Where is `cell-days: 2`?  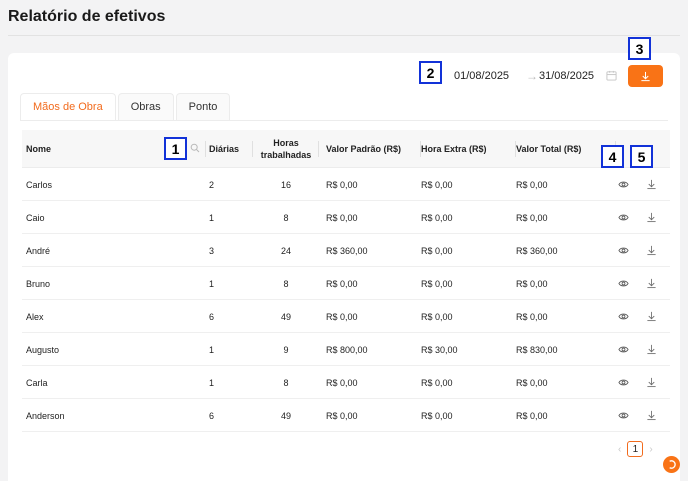
cell-days: 2 is located at coordinates (212, 184).